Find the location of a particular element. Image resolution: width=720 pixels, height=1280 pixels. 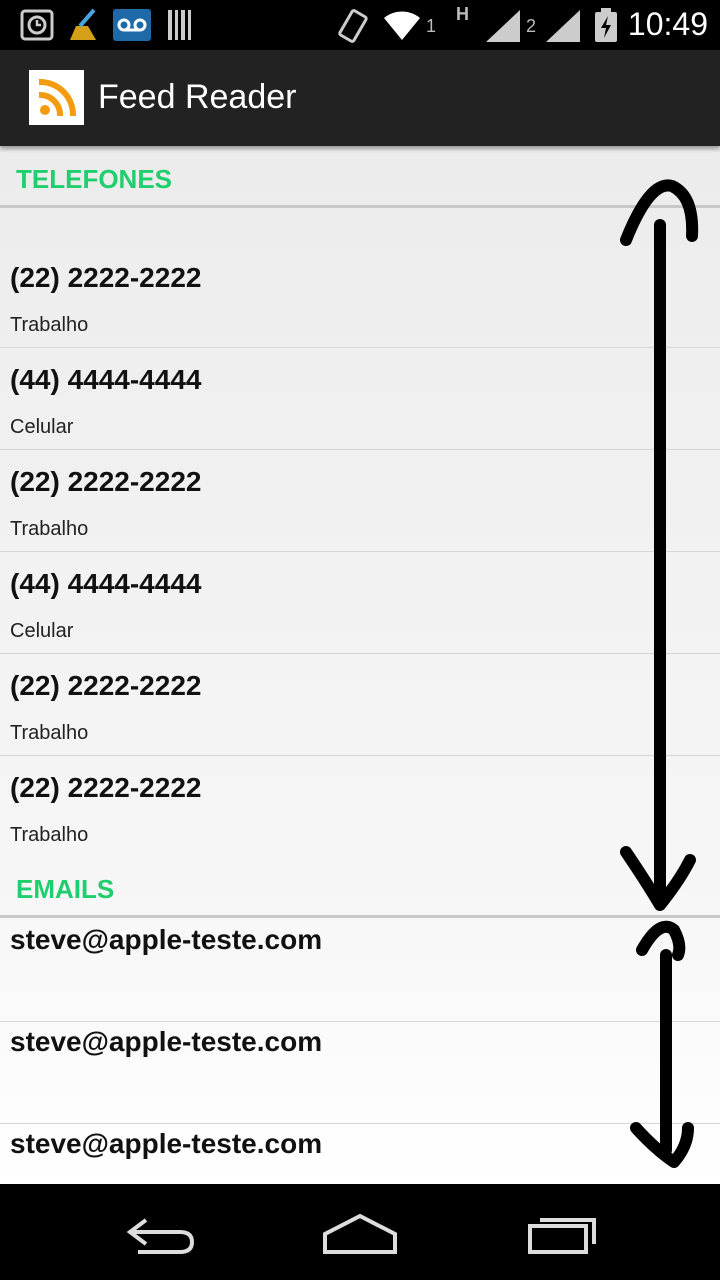

recent-apps-icon is located at coordinates (563, 1232).